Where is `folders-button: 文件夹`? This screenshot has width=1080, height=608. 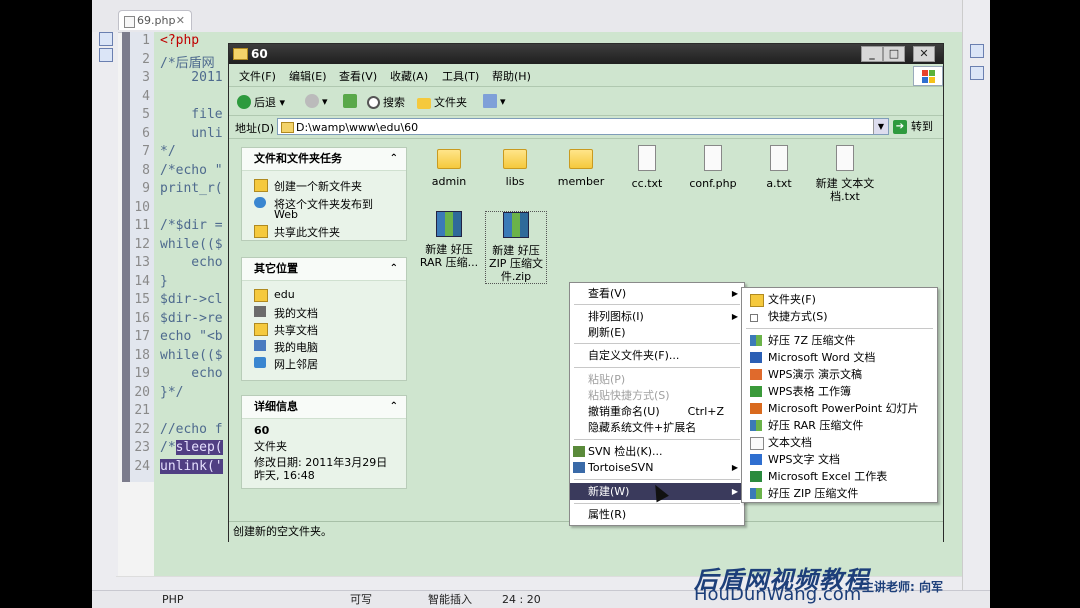 folders-button: 文件夹 is located at coordinates (442, 102).